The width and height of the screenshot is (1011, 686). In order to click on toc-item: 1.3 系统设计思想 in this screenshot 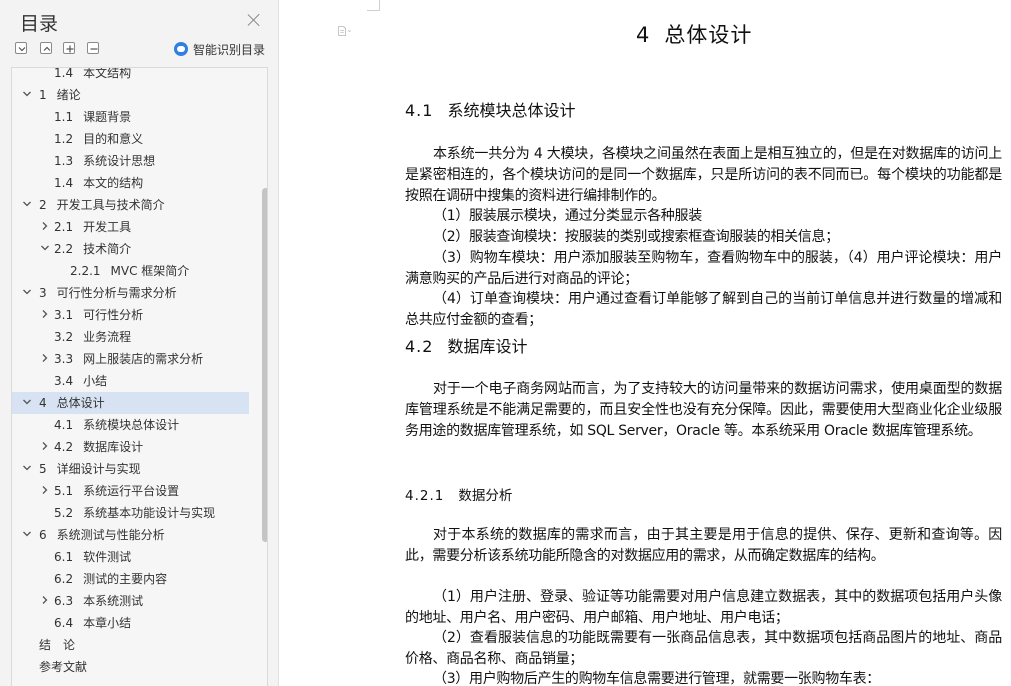, I will do `click(139, 161)`.